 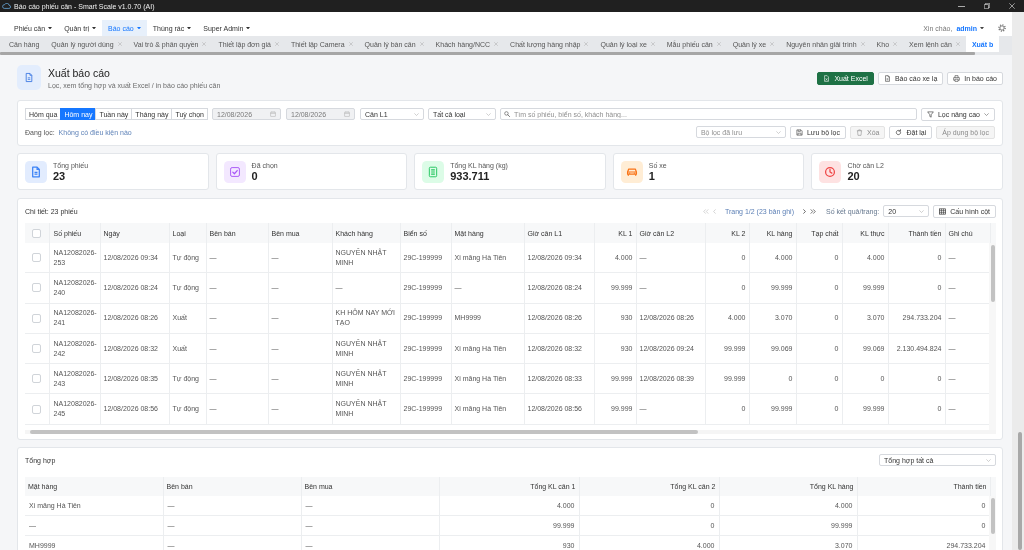 What do you see at coordinates (854, 176) in the screenshot?
I see `stat-value: 20` at bounding box center [854, 176].